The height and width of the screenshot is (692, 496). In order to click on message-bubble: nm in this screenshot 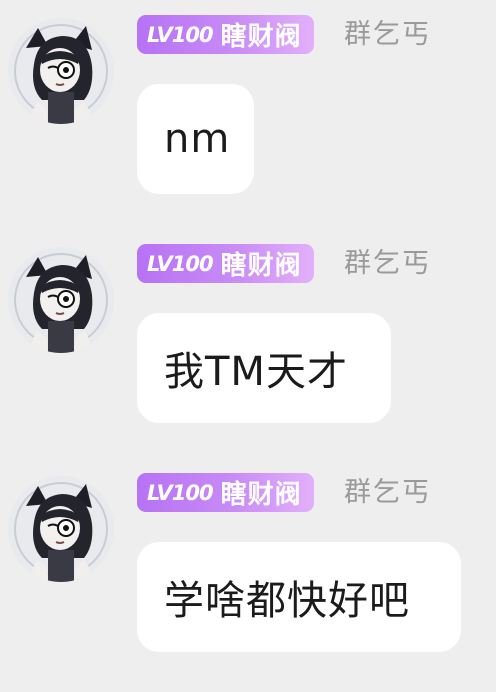, I will do `click(195, 139)`.